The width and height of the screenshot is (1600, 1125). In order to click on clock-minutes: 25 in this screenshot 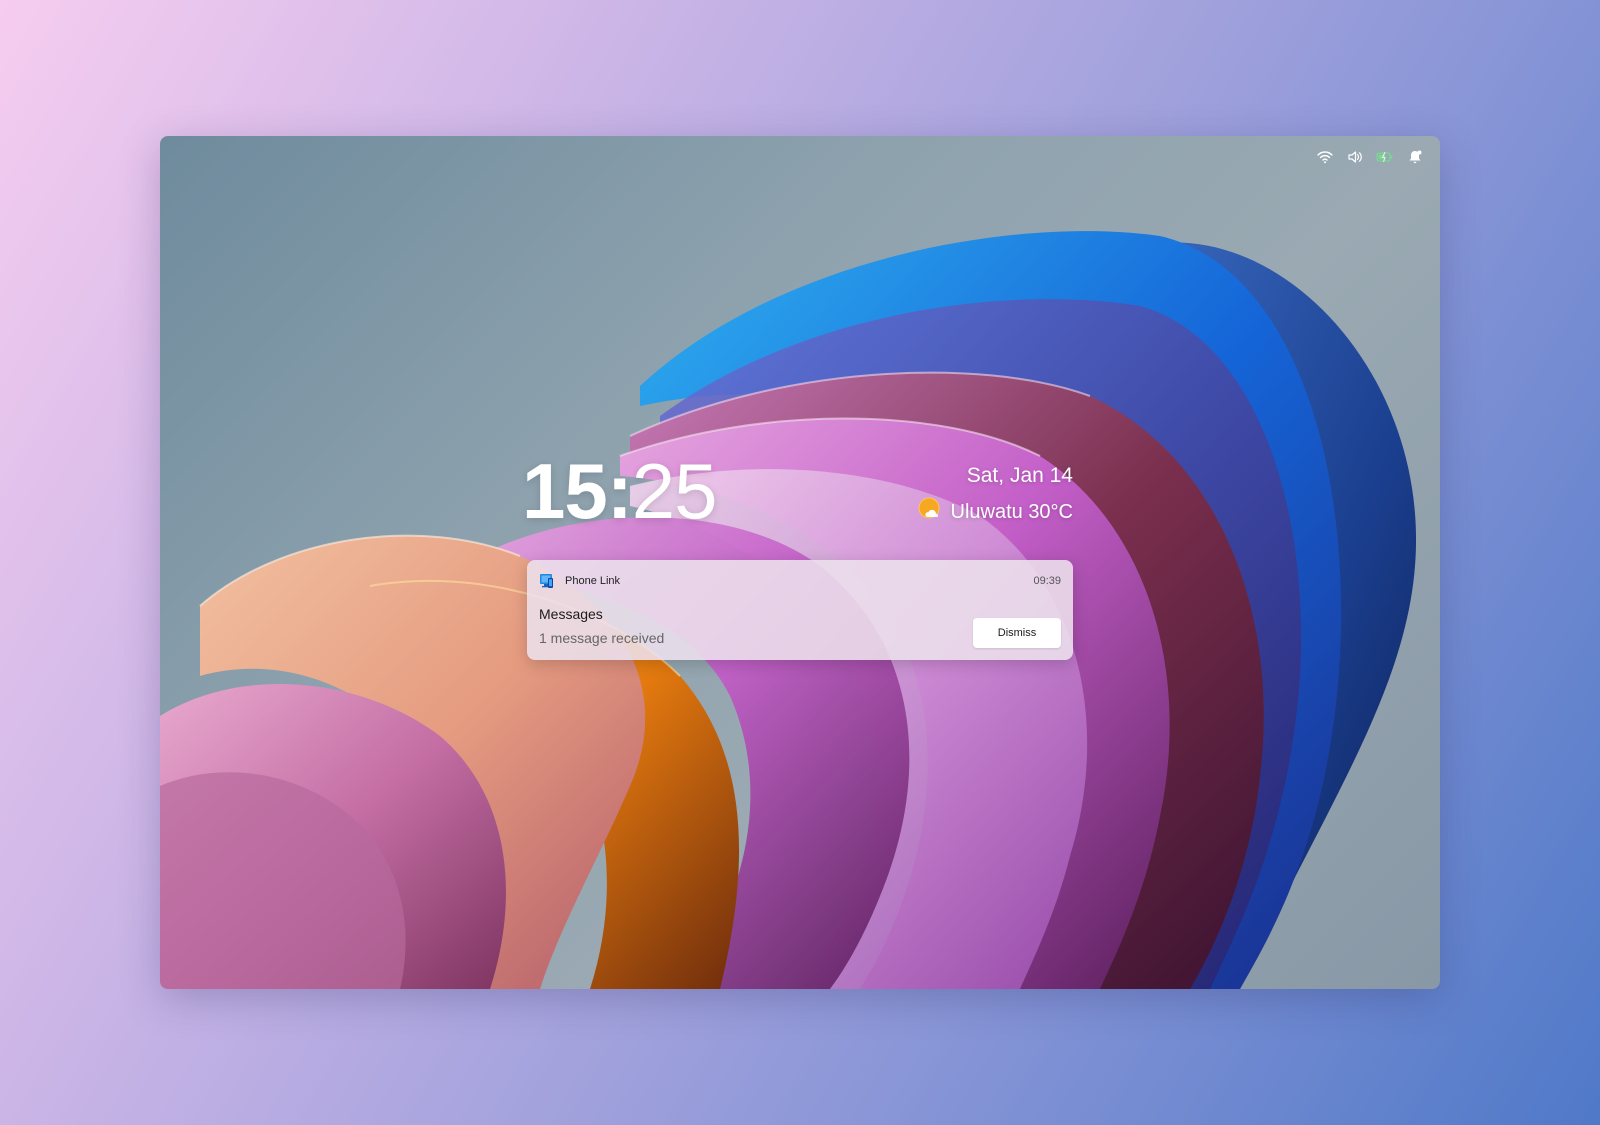, I will do `click(674, 491)`.